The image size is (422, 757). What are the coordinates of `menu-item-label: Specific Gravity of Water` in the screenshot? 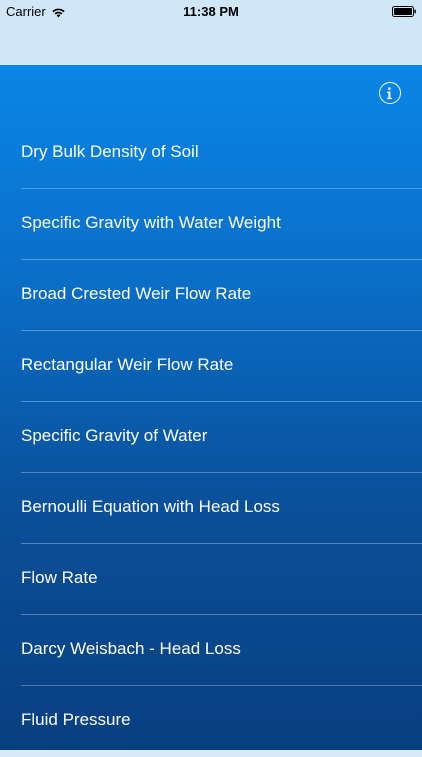 It's located at (114, 435).